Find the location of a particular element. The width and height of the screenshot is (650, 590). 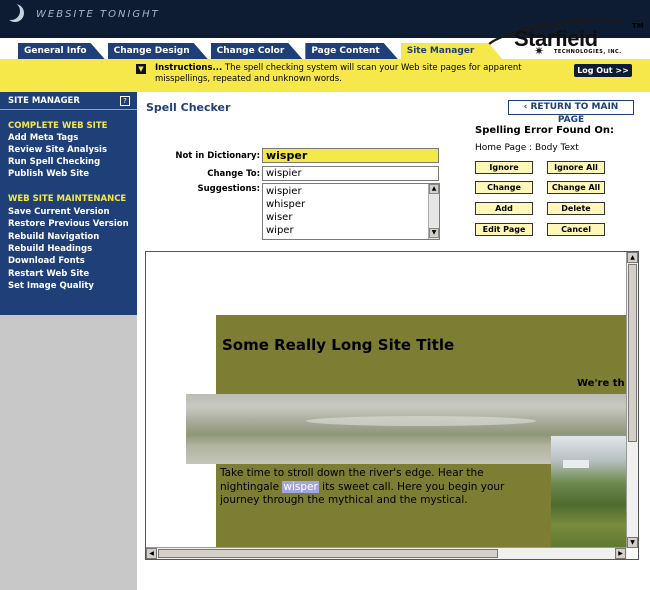

delete-button: Delete is located at coordinates (576, 208).